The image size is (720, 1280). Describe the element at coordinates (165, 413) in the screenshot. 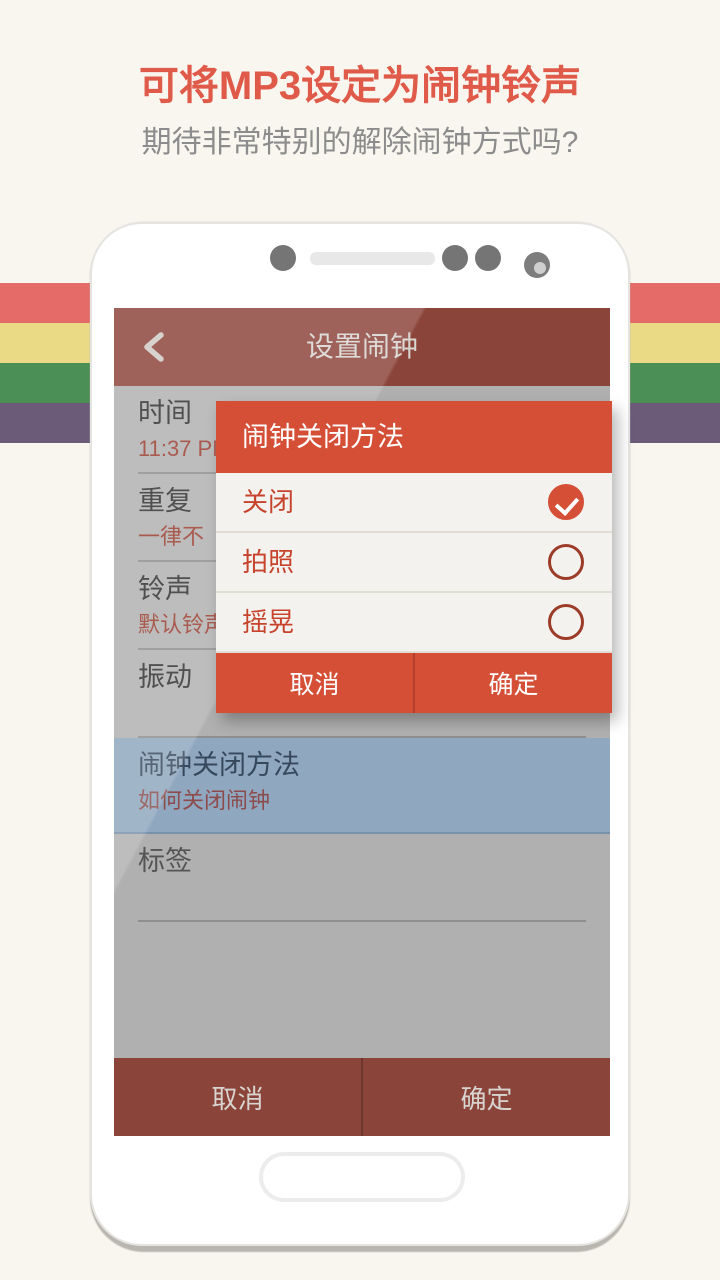

I see `list-item-label: 时间` at that location.